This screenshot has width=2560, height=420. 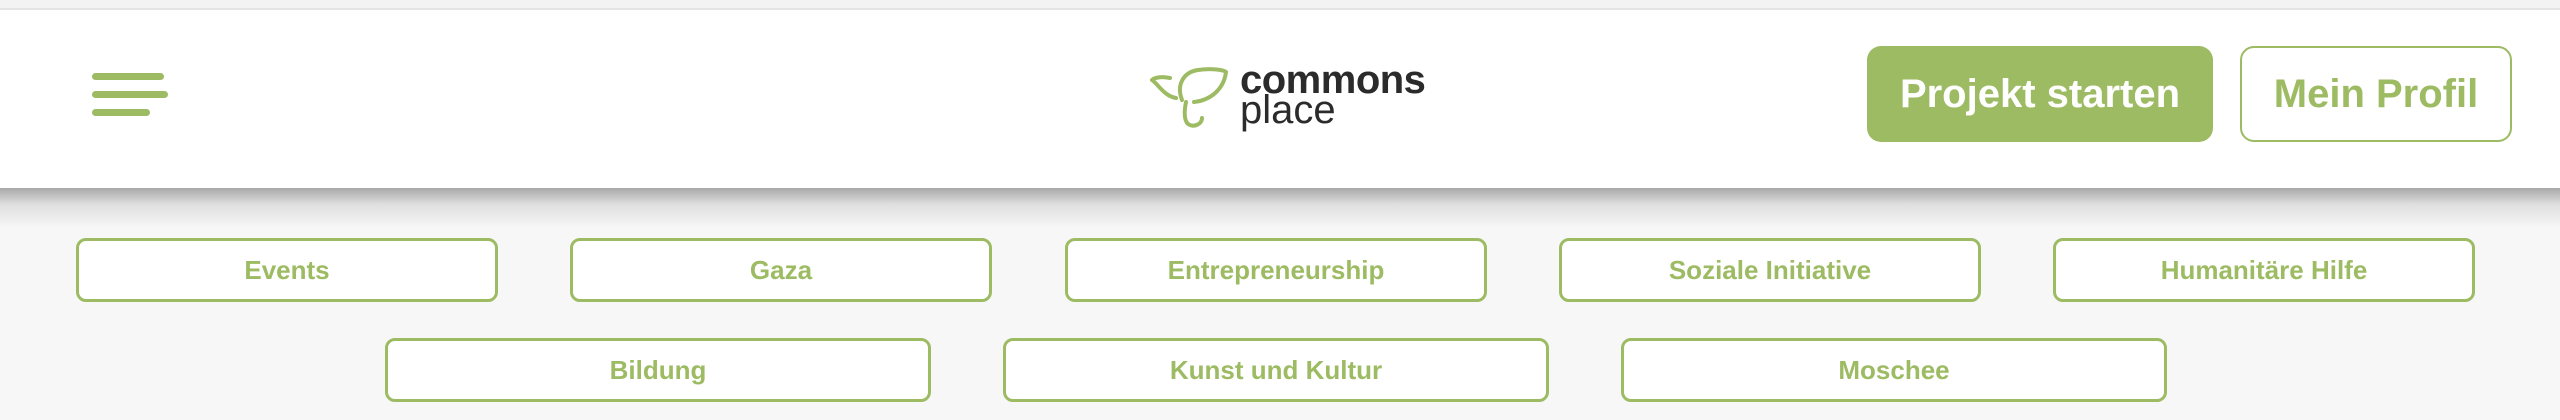 I want to click on tag-moschee: Moschee, so click(x=1894, y=370).